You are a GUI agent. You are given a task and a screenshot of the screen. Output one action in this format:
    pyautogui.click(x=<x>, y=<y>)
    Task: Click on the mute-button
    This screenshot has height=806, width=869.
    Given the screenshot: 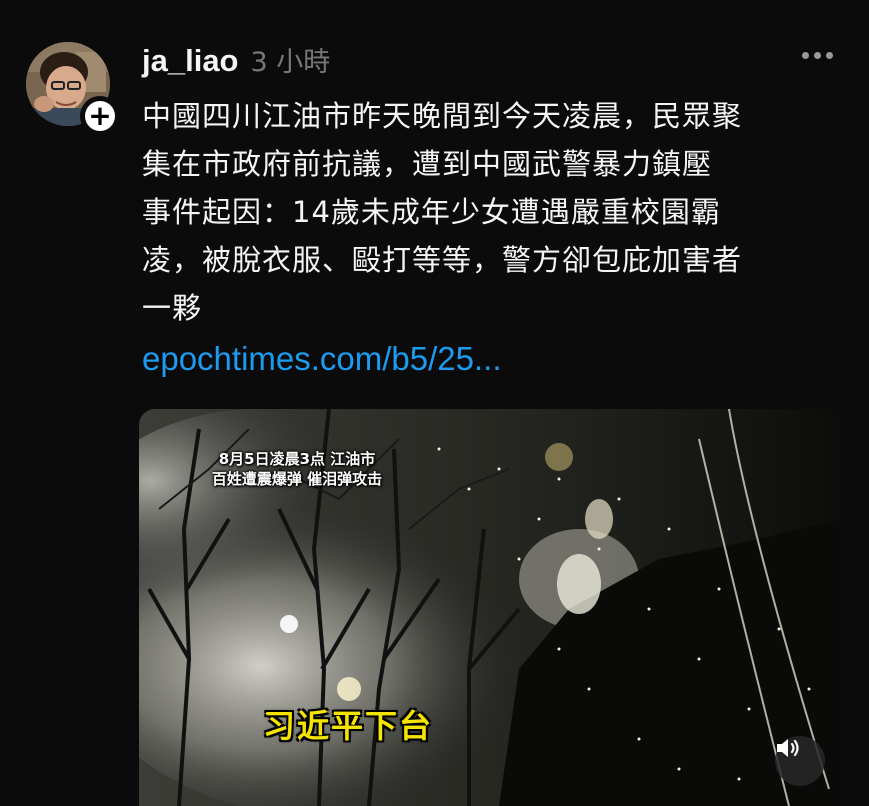 What is the action you would take?
    pyautogui.click(x=800, y=761)
    